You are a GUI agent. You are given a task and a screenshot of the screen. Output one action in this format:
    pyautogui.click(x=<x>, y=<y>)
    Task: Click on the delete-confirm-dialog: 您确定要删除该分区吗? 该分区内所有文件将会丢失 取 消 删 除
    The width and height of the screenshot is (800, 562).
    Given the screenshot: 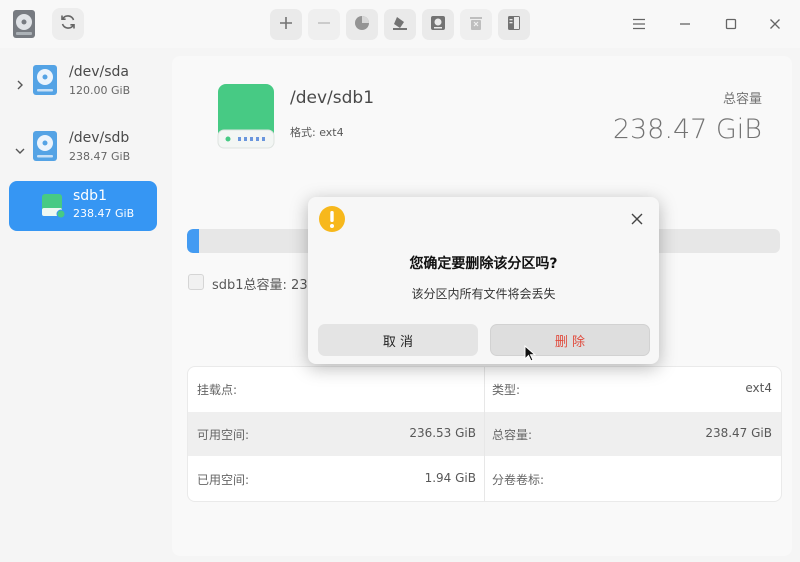 What is the action you would take?
    pyautogui.click(x=483, y=280)
    